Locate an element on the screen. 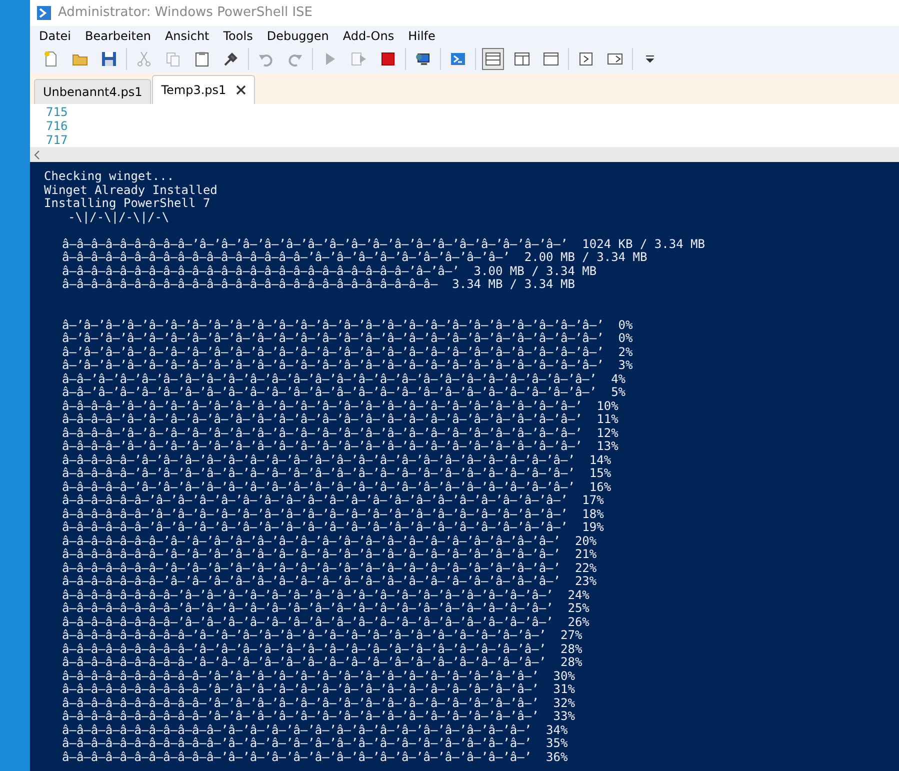 The height and width of the screenshot is (771, 899). scroll-left-icon is located at coordinates (37, 155).